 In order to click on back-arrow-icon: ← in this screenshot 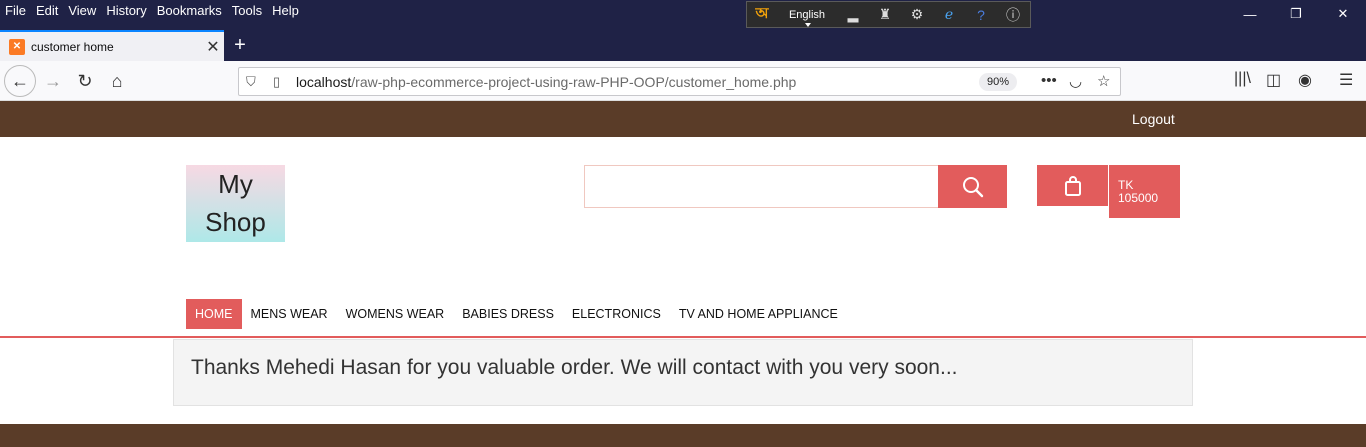, I will do `click(20, 81)`.